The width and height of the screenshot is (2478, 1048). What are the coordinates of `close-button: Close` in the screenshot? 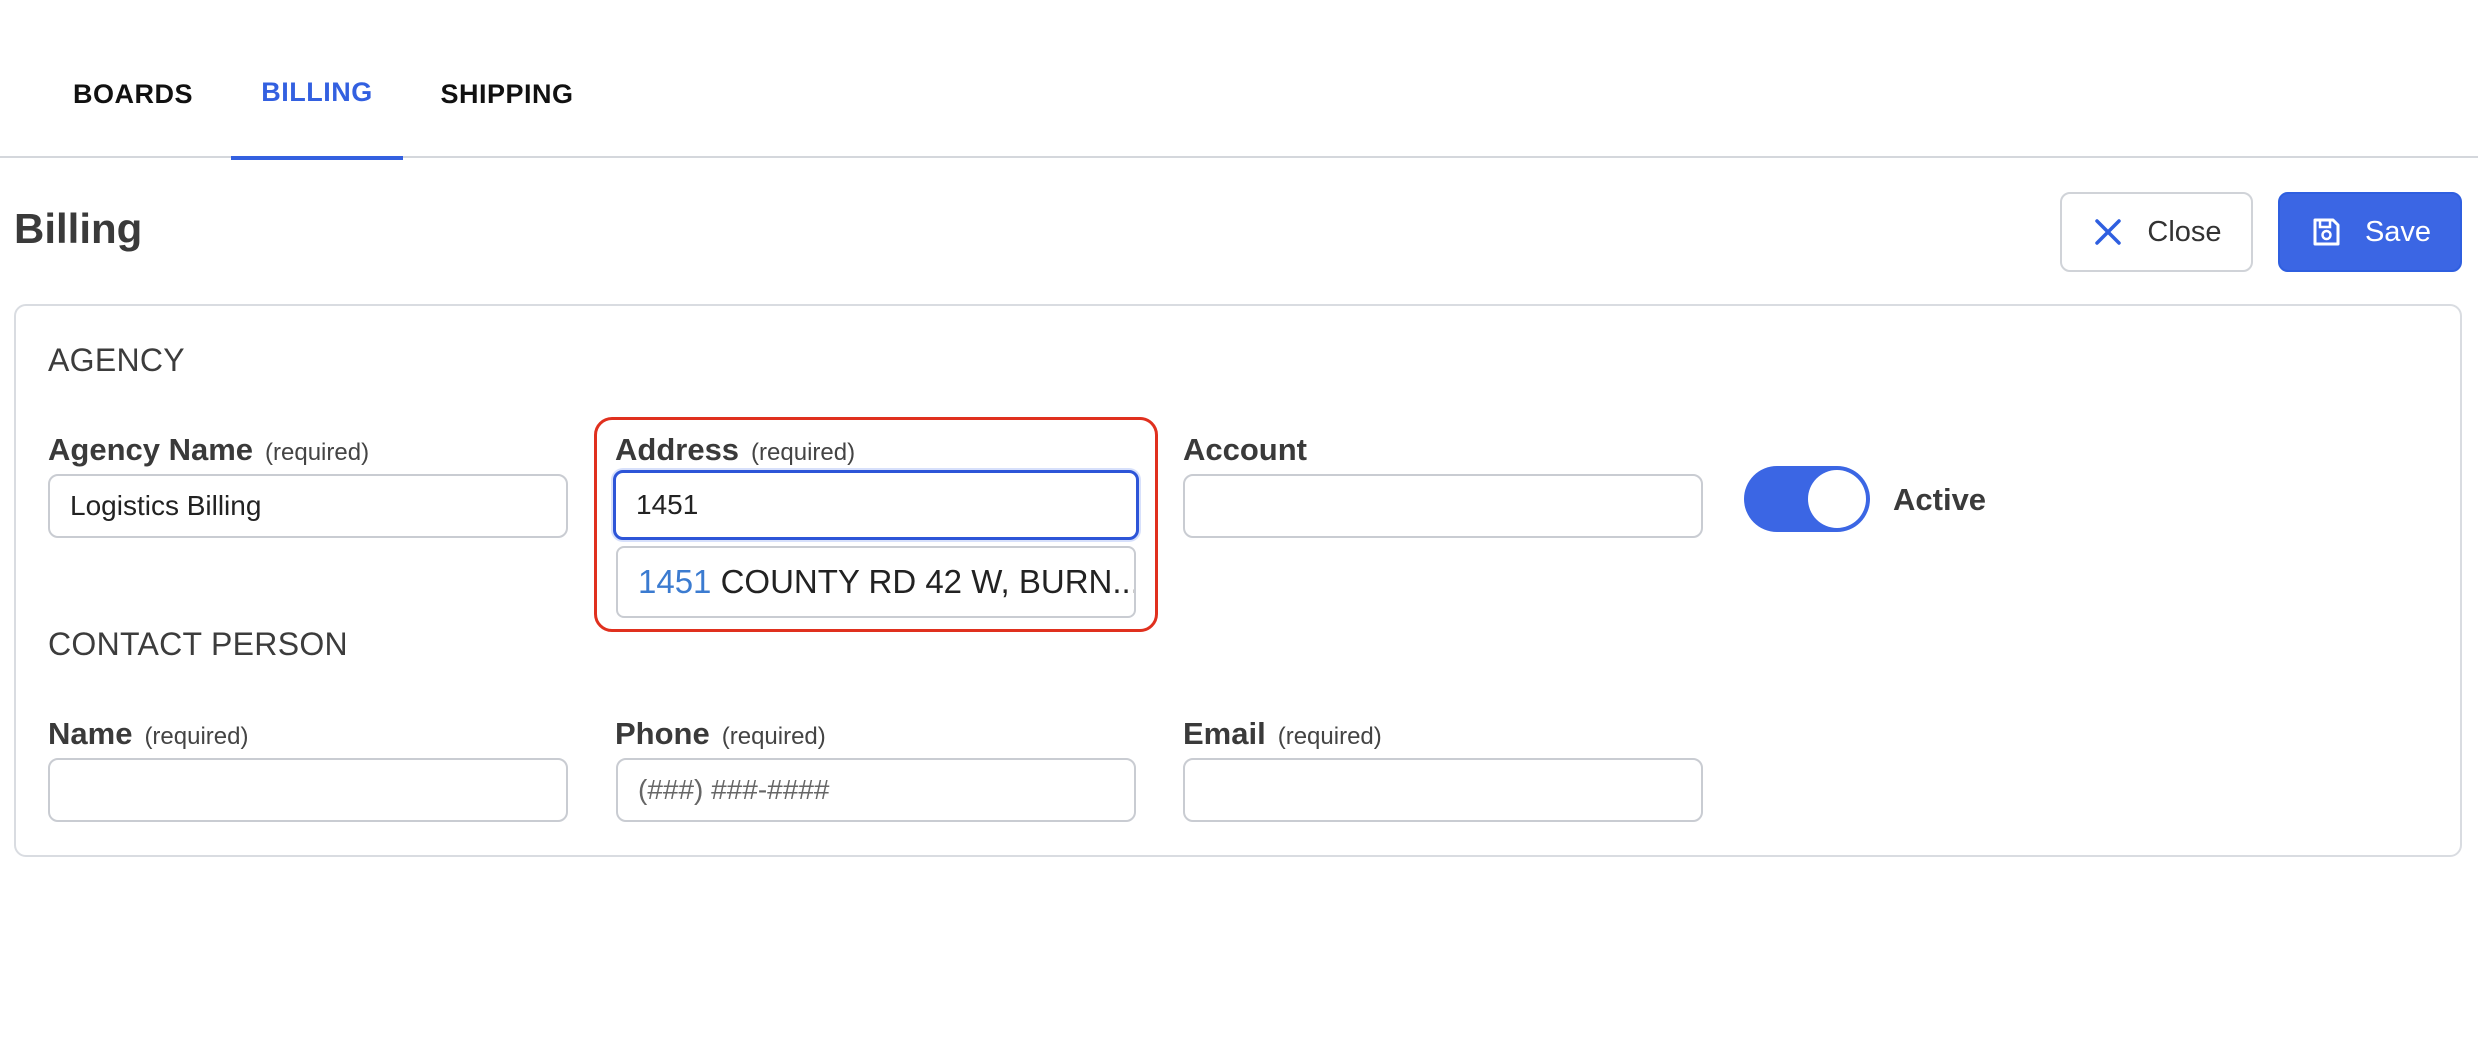 It's located at (2156, 232).